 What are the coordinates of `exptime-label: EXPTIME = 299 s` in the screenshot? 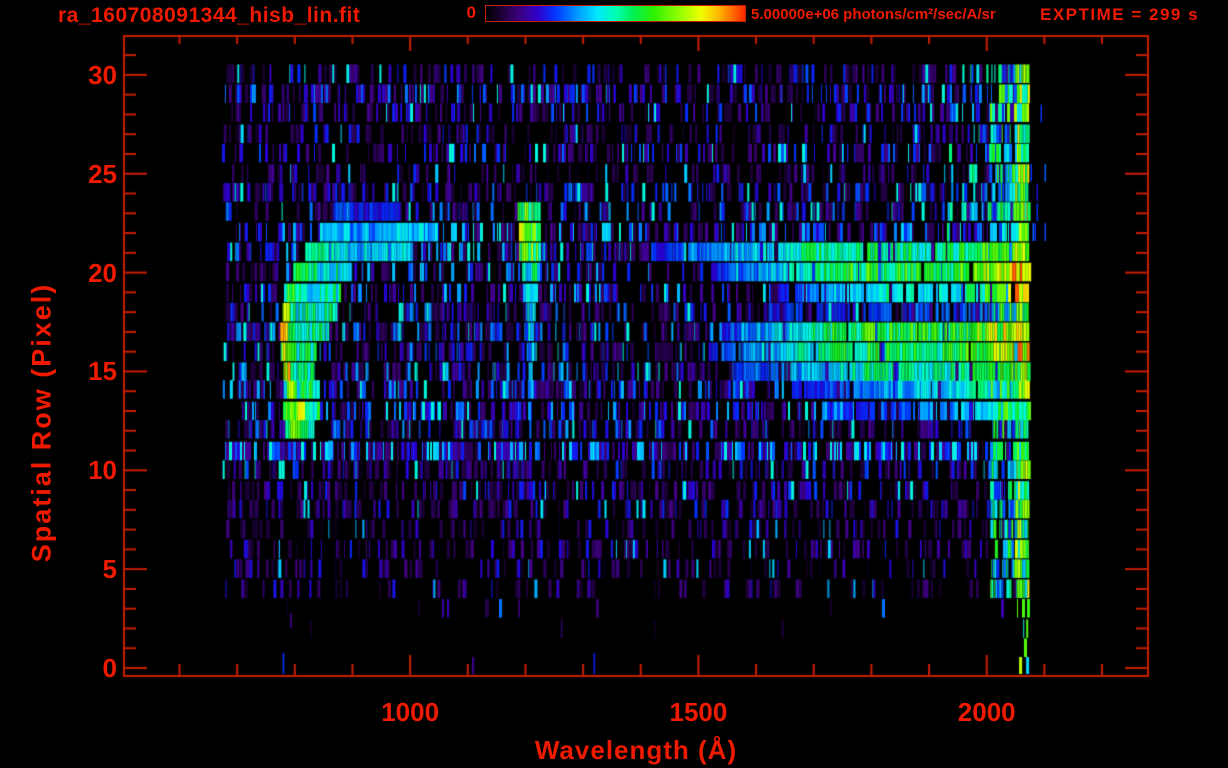 It's located at (1120, 14).